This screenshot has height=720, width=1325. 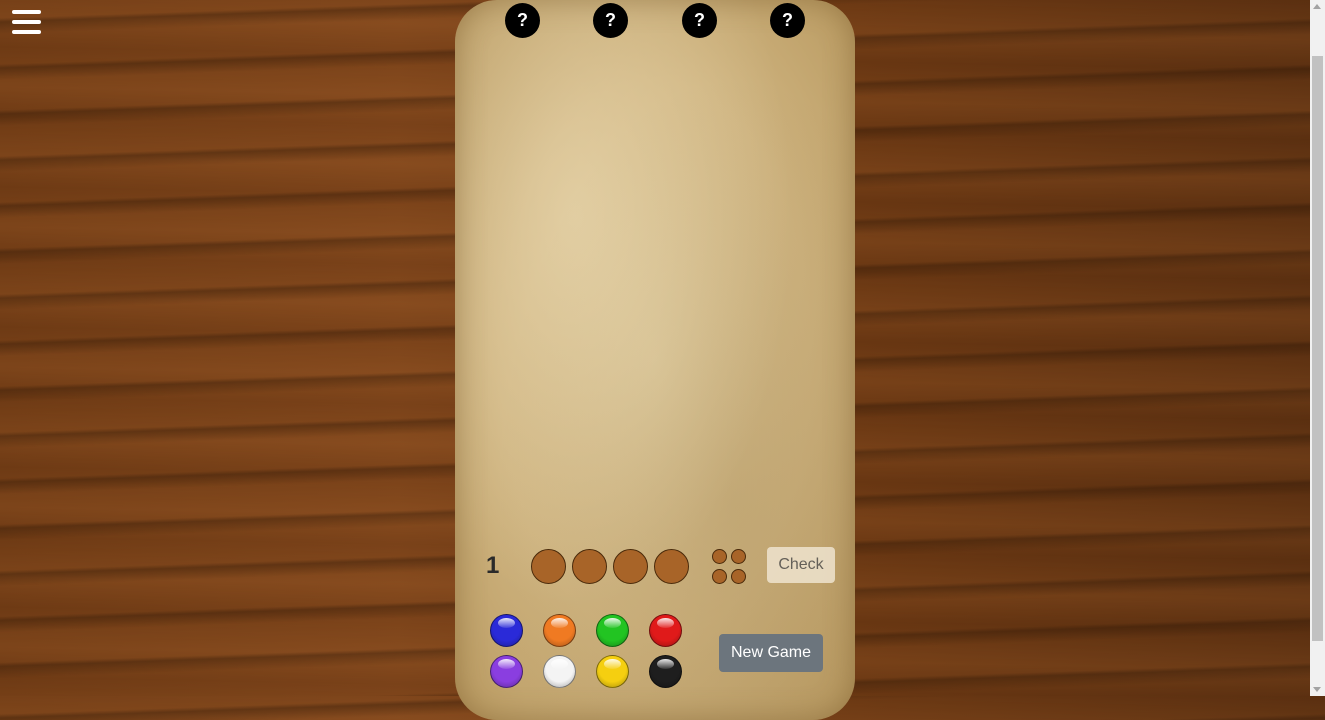 What do you see at coordinates (493, 565) in the screenshot?
I see `row-number: 1` at bounding box center [493, 565].